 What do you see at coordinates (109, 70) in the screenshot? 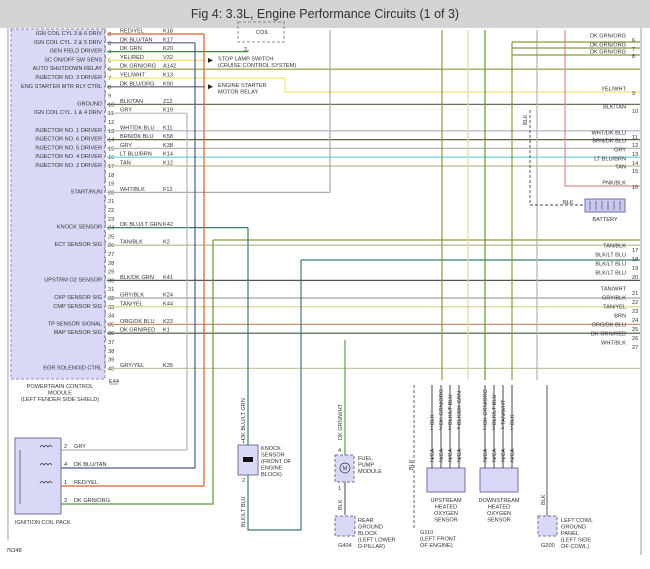
I see `pcm-pin-number: 6` at bounding box center [109, 70].